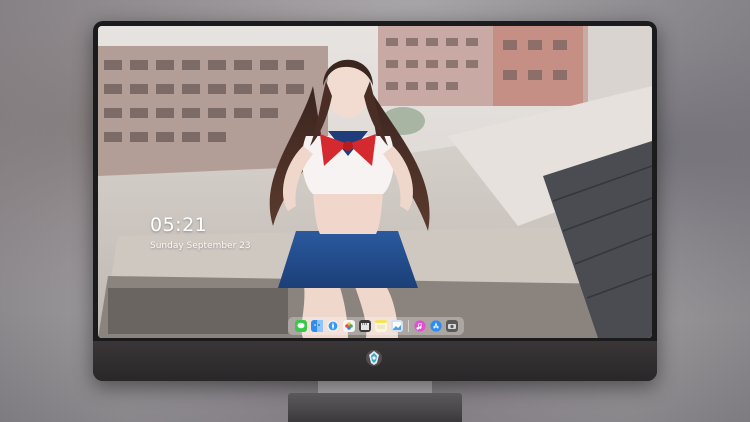  What do you see at coordinates (380, 326) in the screenshot?
I see `notes-icon` at bounding box center [380, 326].